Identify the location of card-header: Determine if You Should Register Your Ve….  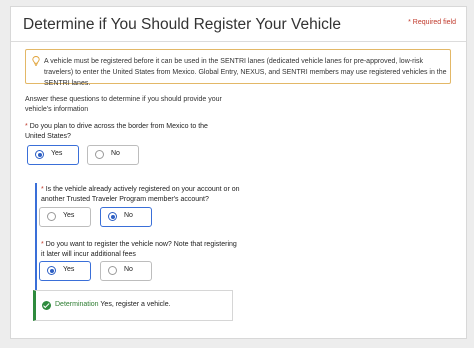
(238, 24).